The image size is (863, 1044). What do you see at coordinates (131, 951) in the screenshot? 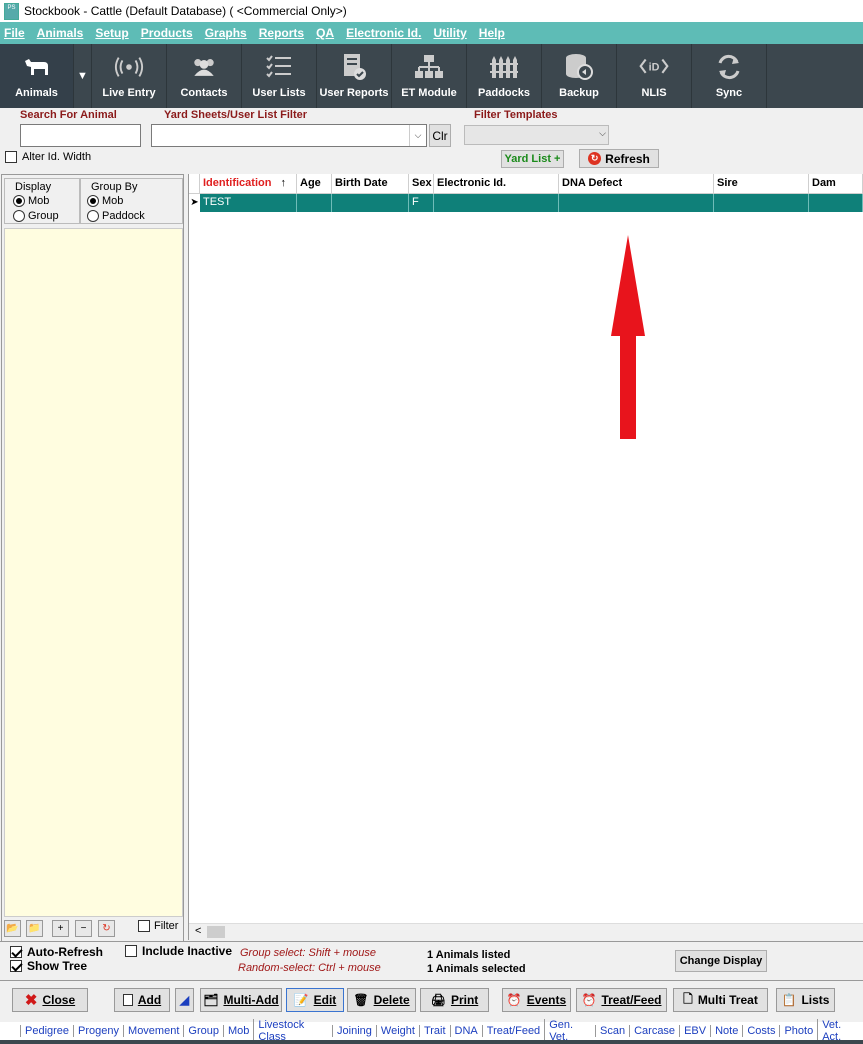
I see `include-inactive-checkbox` at bounding box center [131, 951].